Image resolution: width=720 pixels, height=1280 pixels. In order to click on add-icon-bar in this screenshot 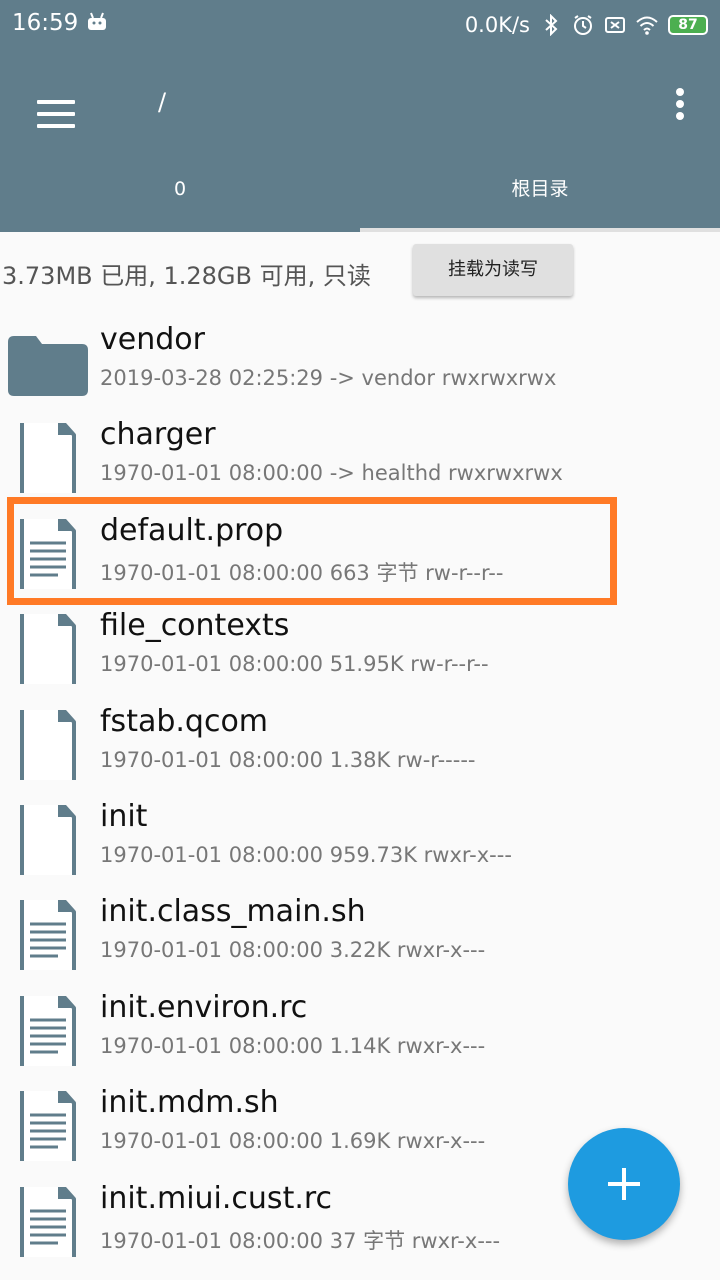, I will do `click(624, 1184)`.